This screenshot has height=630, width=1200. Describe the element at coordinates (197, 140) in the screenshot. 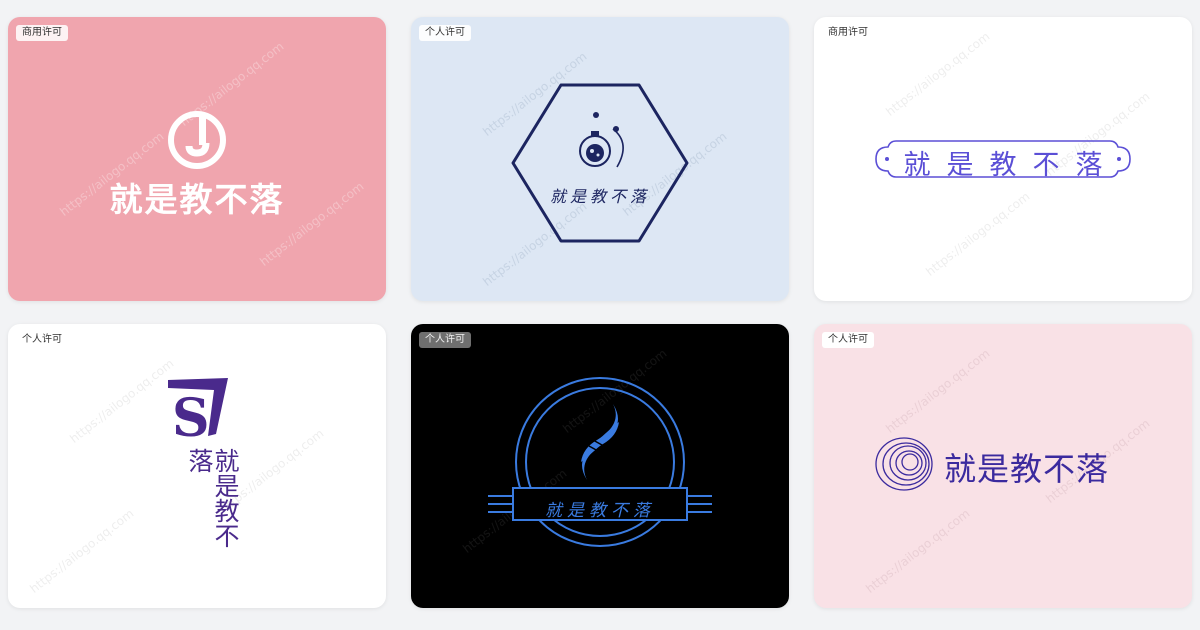

I see `letter-j-ring-icon` at that location.